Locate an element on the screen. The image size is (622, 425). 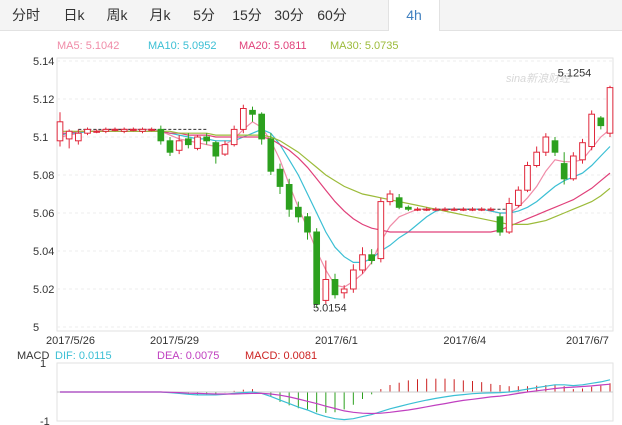
y-tick-label: 5.1 is located at coordinates (40, 138).